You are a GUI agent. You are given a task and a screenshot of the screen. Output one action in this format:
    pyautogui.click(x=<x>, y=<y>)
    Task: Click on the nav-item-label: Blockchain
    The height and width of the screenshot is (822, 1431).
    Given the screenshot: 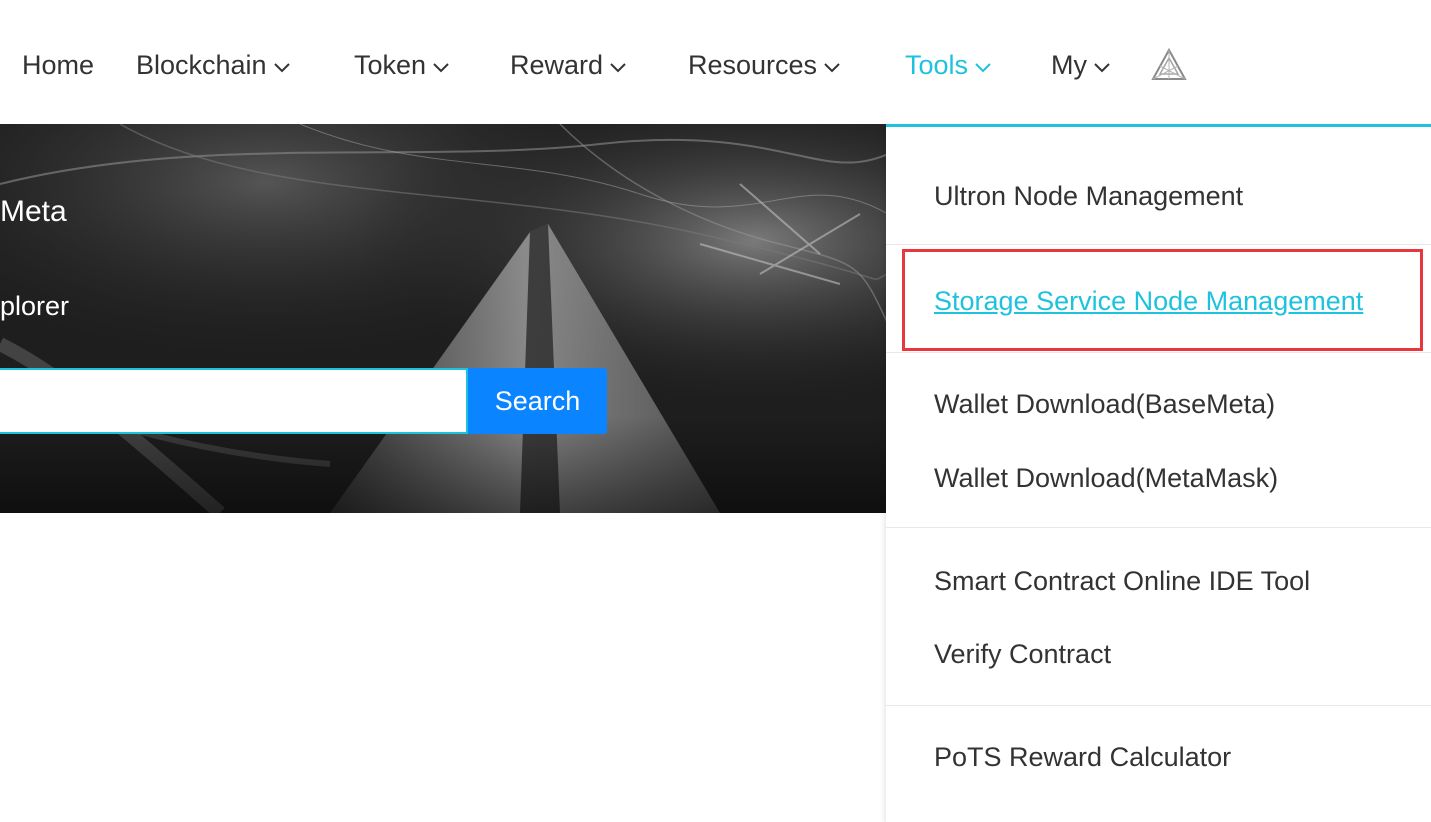 What is the action you would take?
    pyautogui.click(x=201, y=65)
    